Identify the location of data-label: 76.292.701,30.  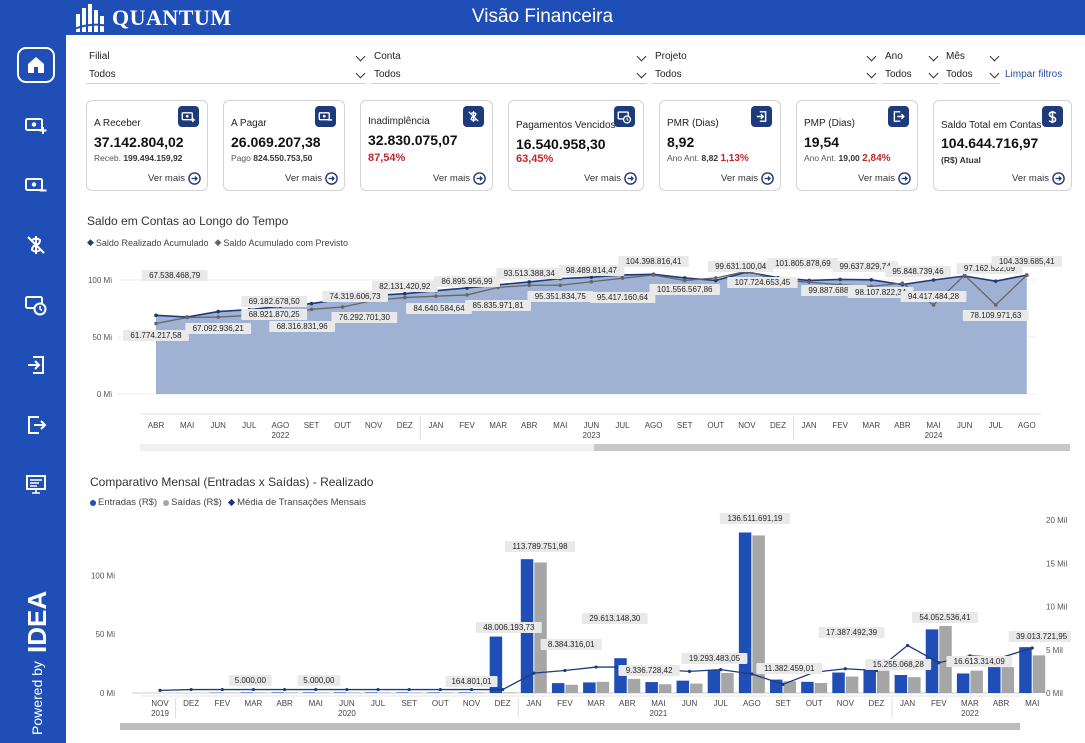
(365, 317).